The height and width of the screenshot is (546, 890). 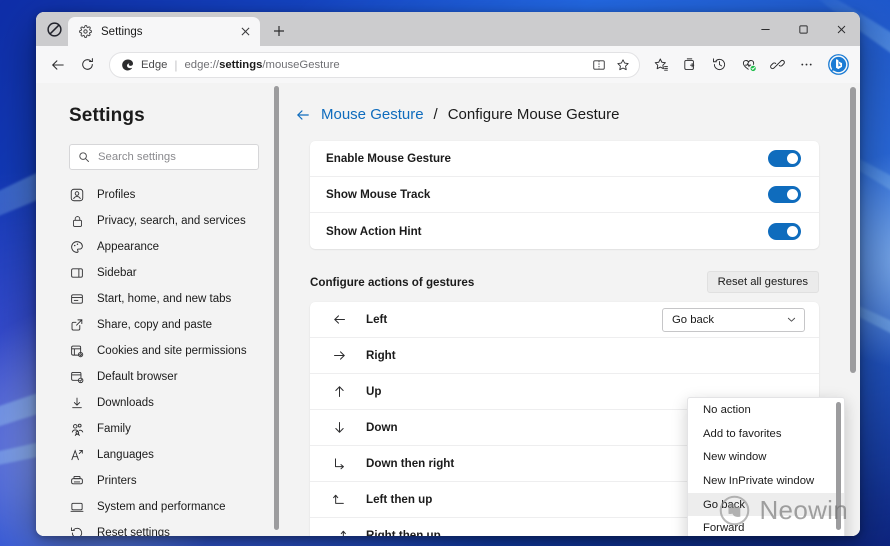 What do you see at coordinates (339, 499) in the screenshot?
I see `left-then-up-icon` at bounding box center [339, 499].